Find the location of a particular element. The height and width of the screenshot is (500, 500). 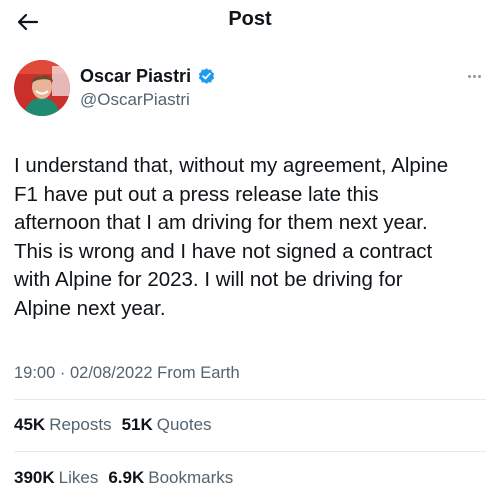

likes-label: Likes is located at coordinates (78, 477).